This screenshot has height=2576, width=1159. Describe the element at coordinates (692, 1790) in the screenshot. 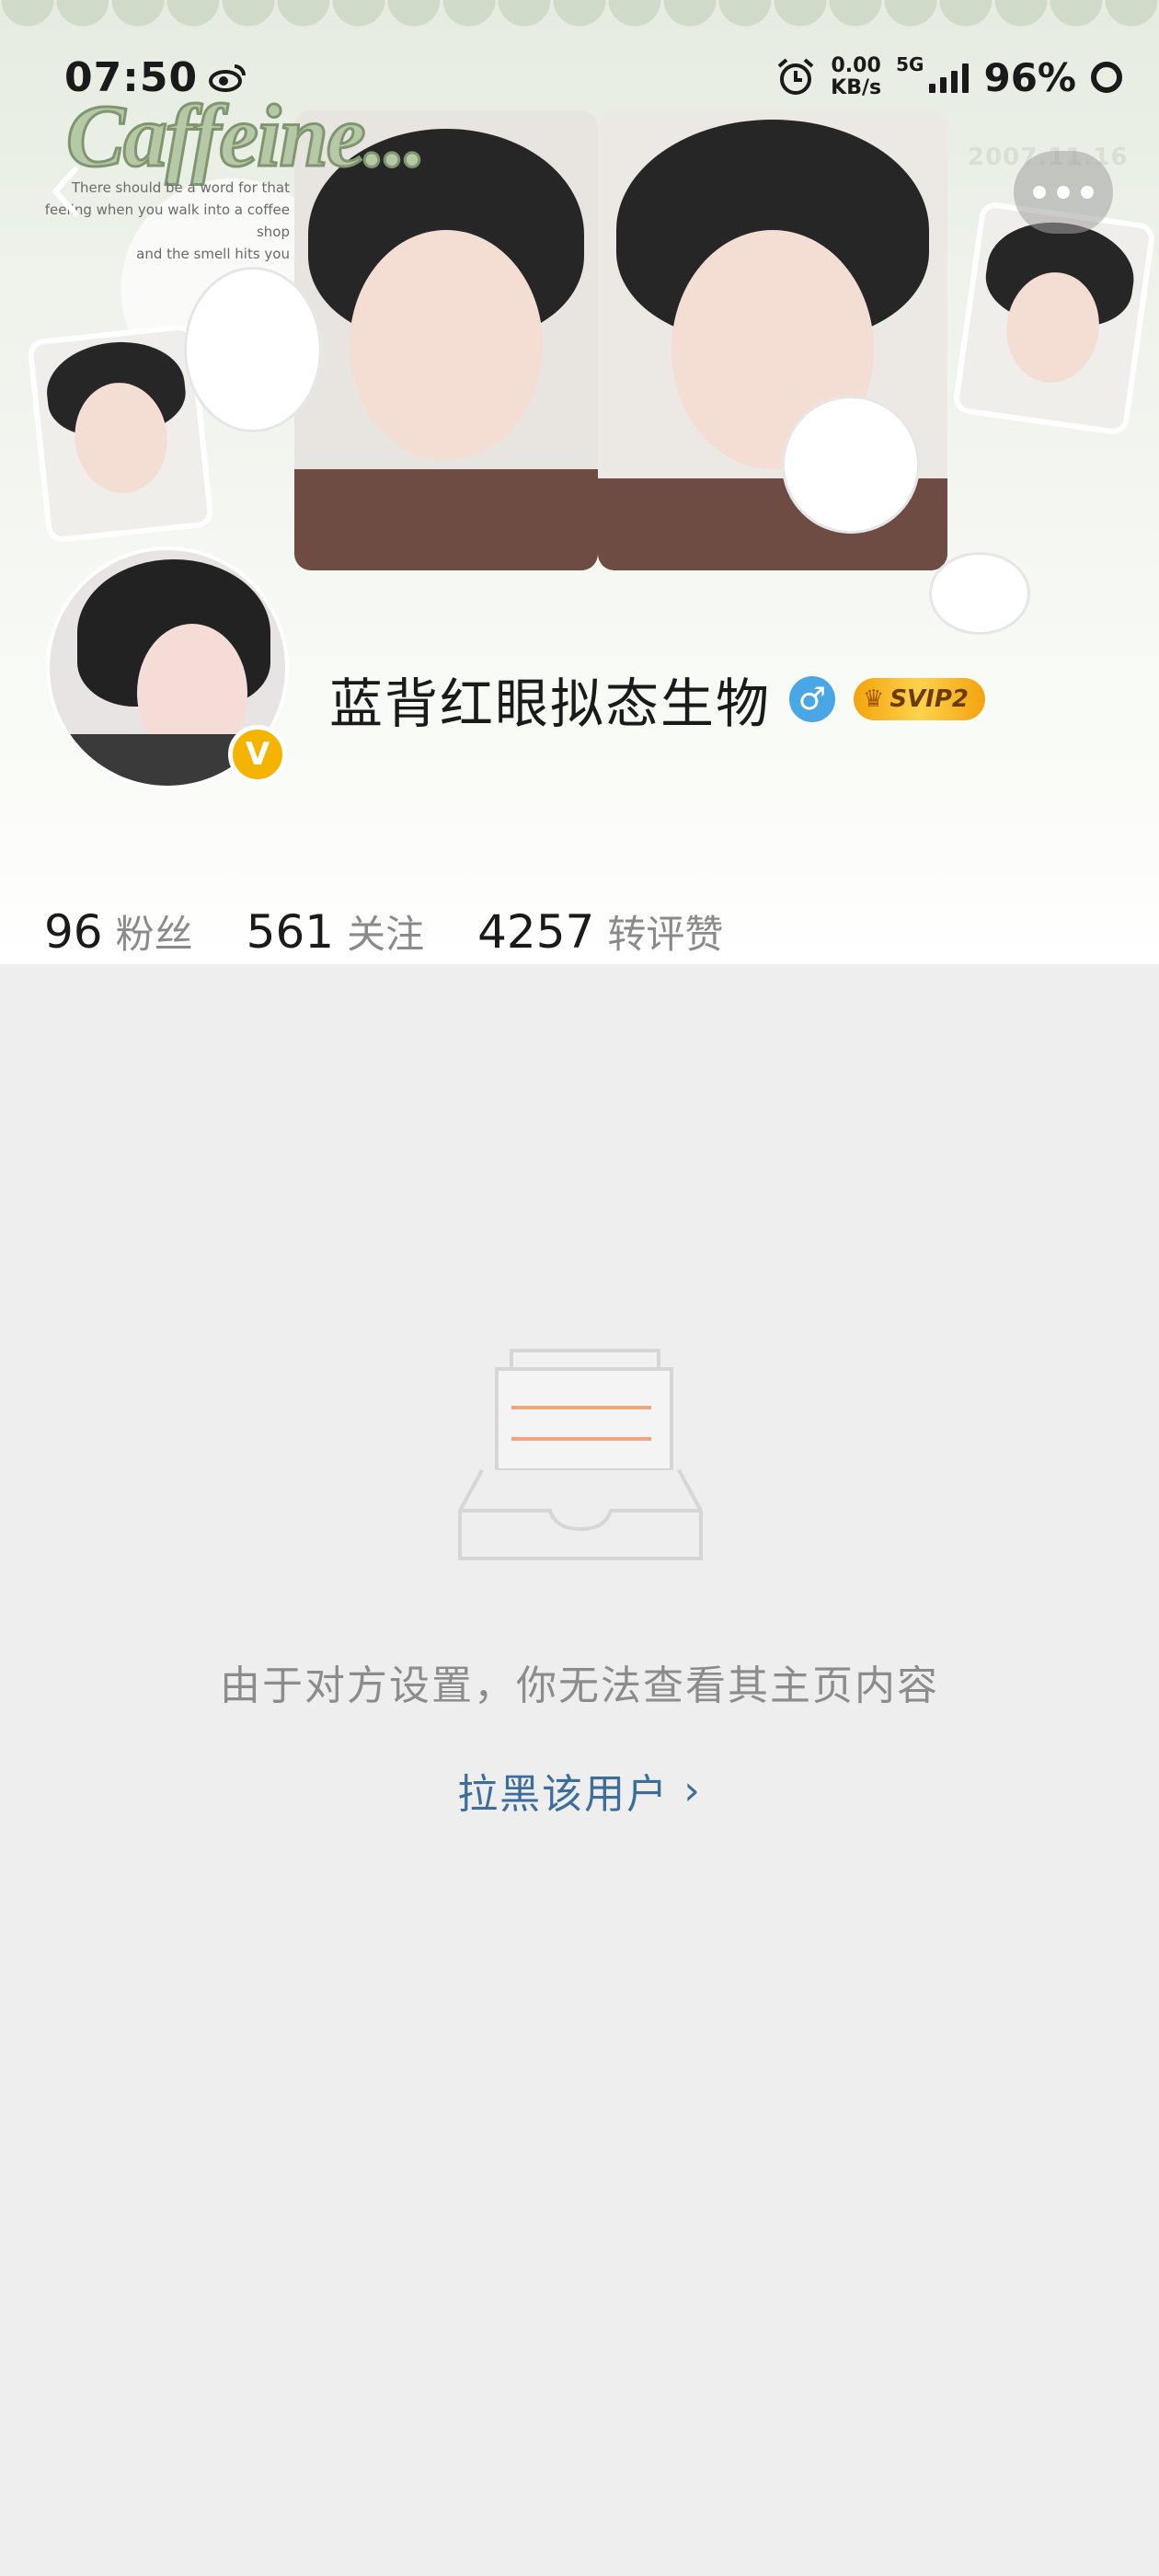

I see `chevron-right-icon: ›` at that location.